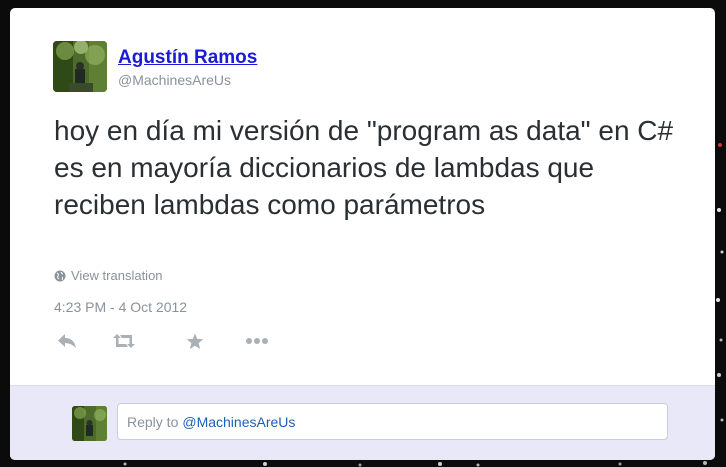 This screenshot has width=726, height=467. I want to click on tweet-timestamp: 4:23 PM - 4 Oct 2012, so click(120, 307).